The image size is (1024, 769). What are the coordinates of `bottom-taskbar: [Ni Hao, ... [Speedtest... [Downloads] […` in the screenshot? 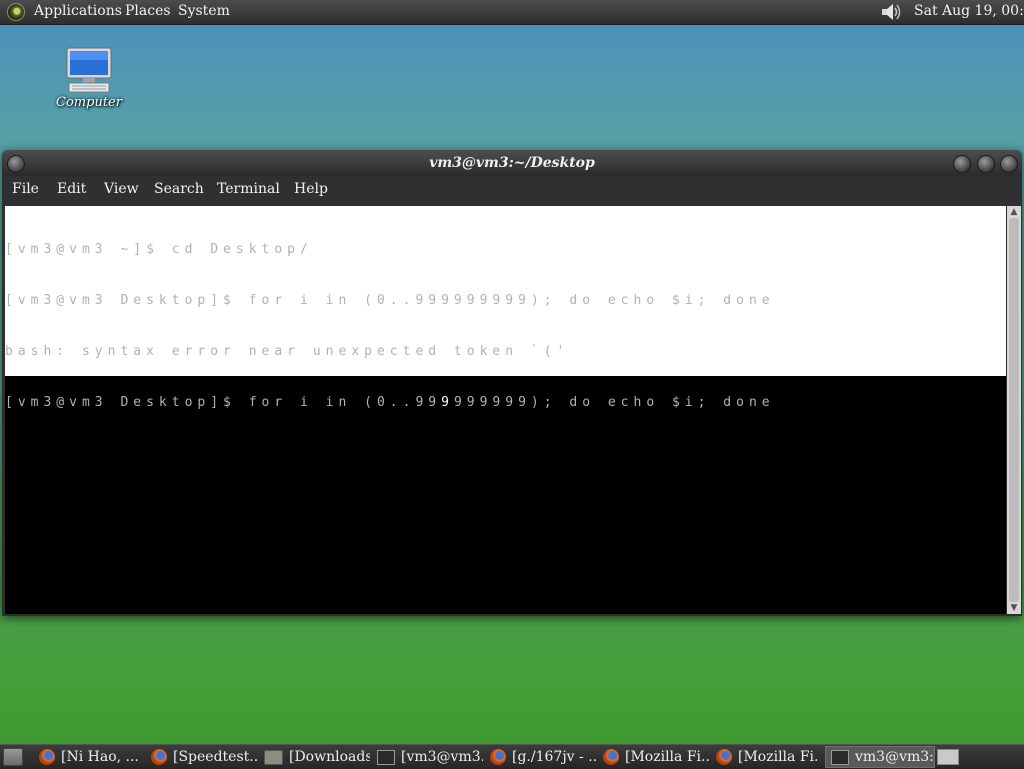 It's located at (512, 756).